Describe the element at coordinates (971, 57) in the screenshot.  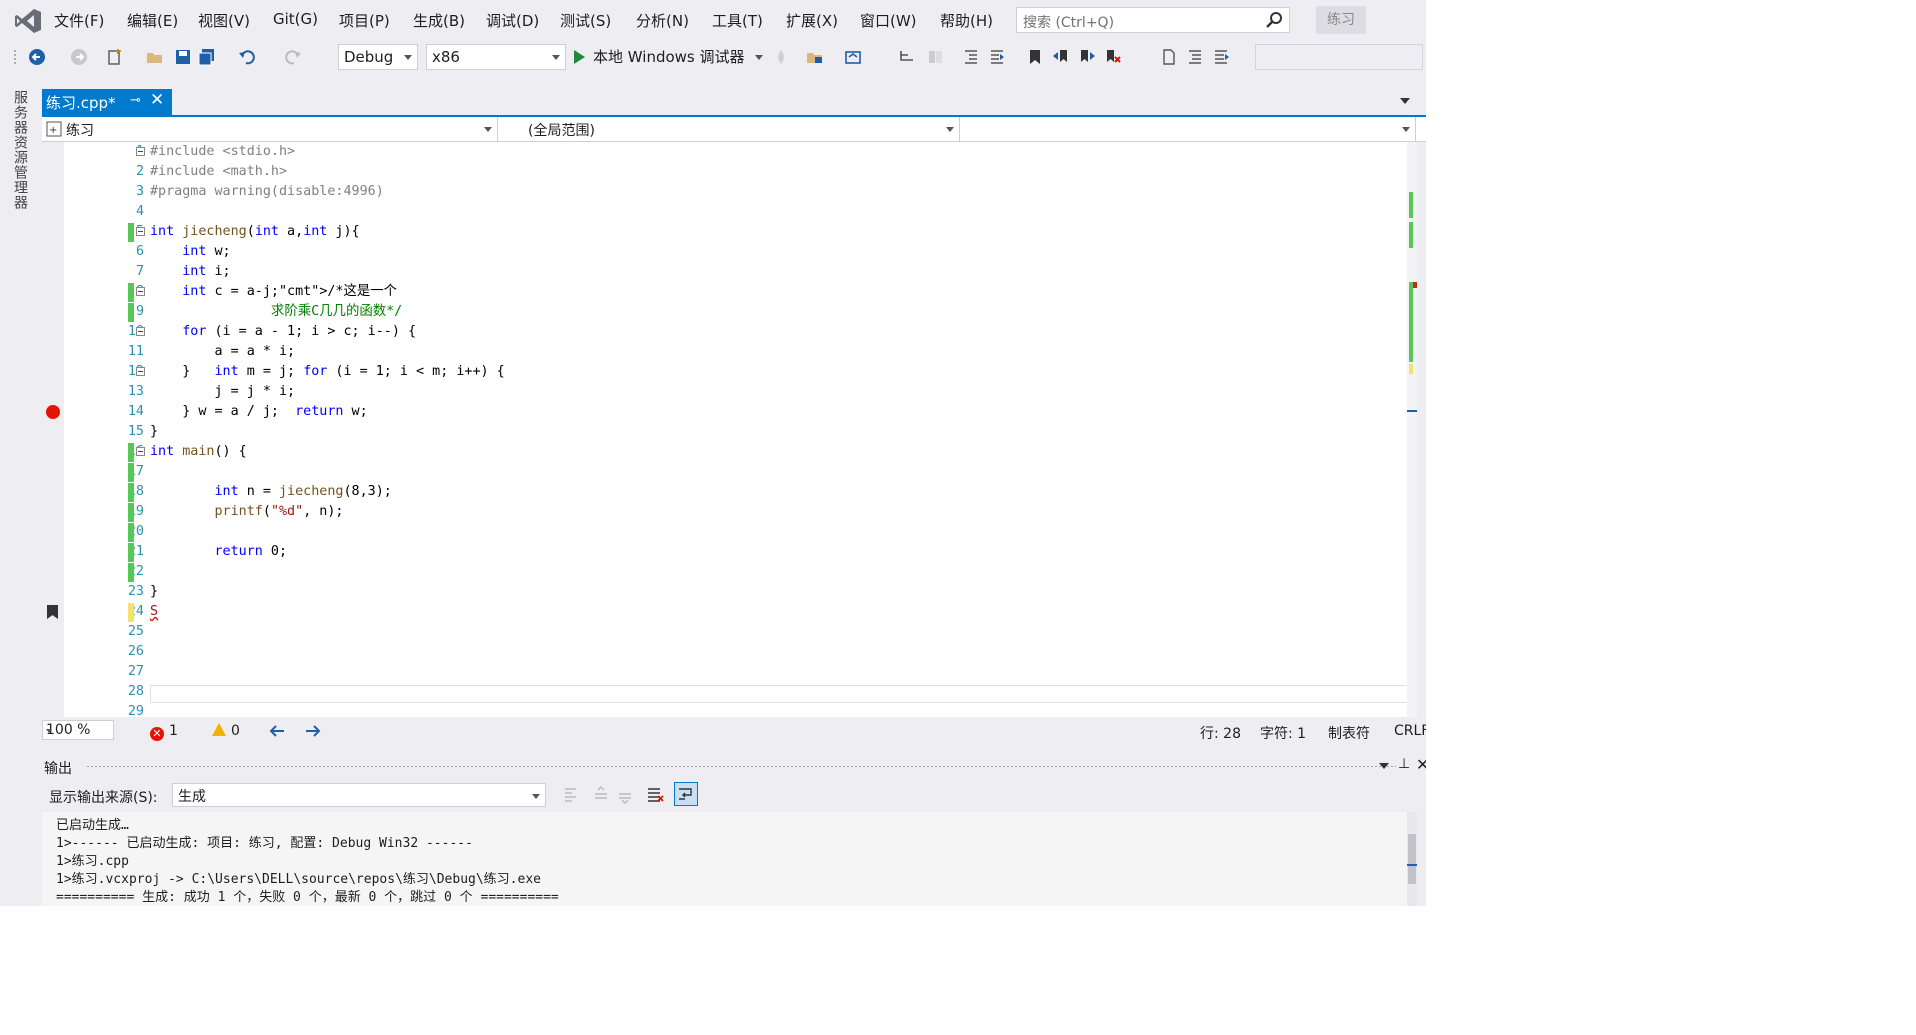
I see `outdent-icon` at that location.